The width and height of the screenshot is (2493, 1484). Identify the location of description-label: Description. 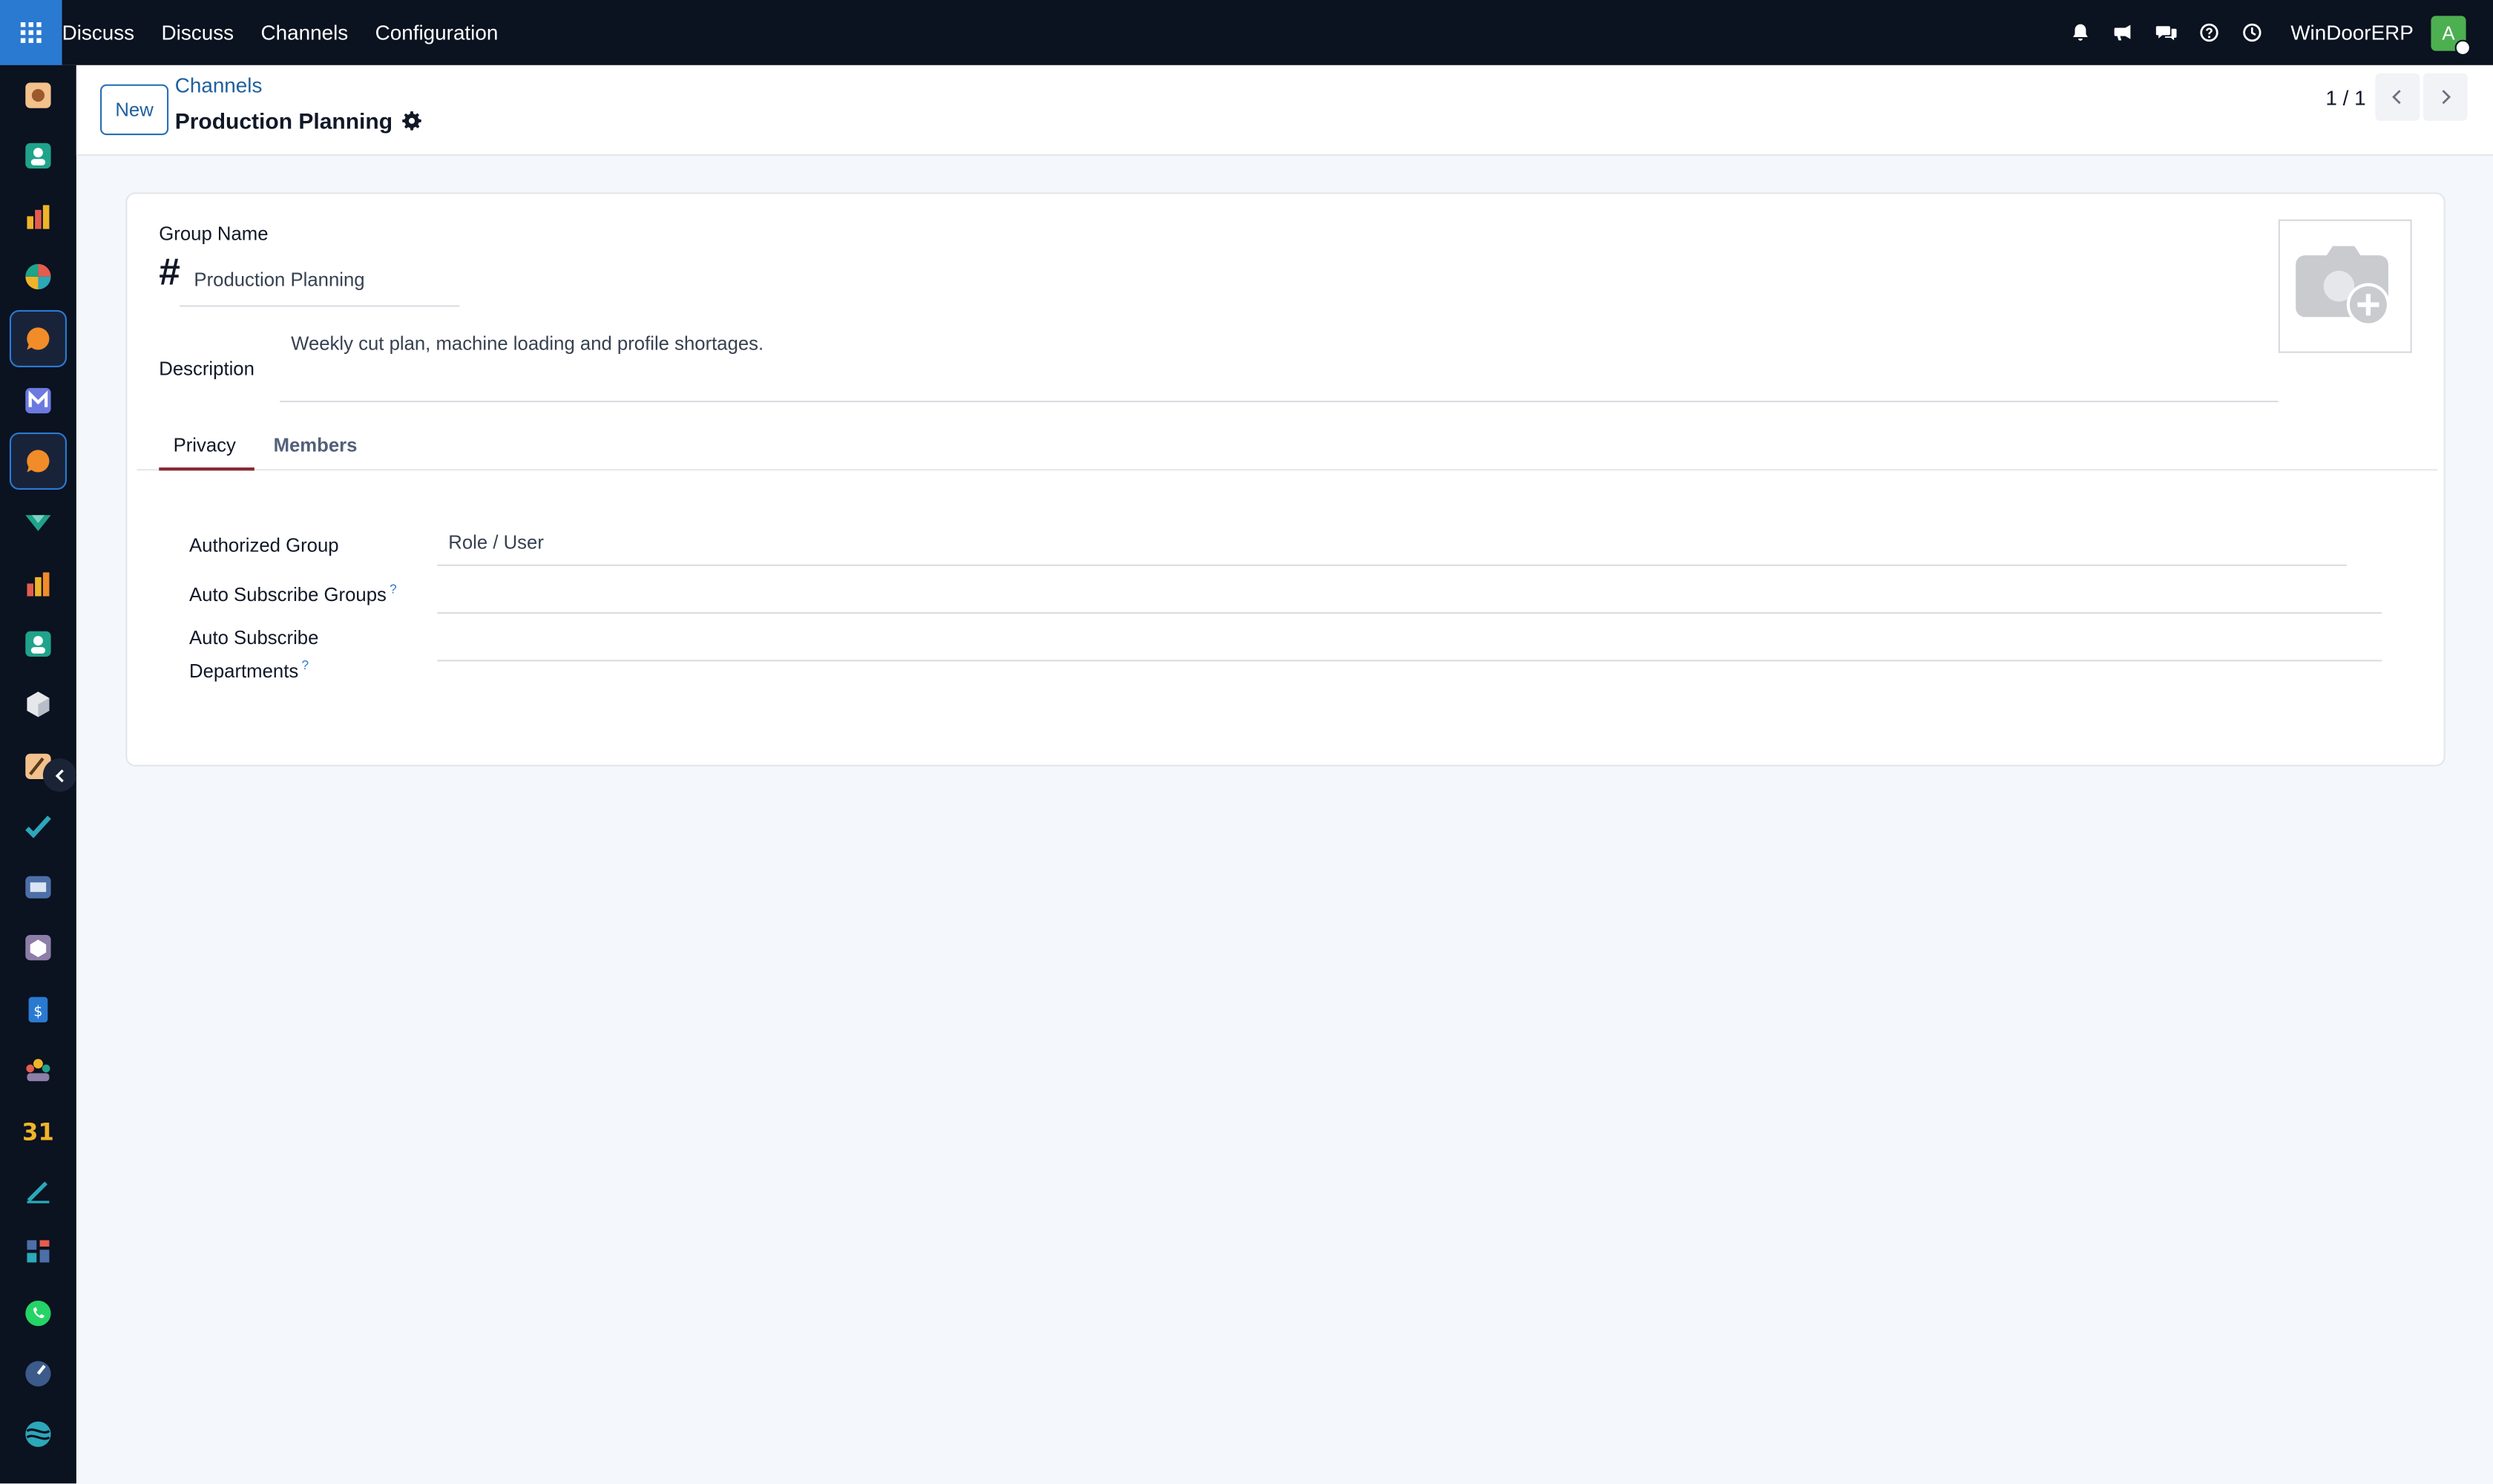
(206, 369).